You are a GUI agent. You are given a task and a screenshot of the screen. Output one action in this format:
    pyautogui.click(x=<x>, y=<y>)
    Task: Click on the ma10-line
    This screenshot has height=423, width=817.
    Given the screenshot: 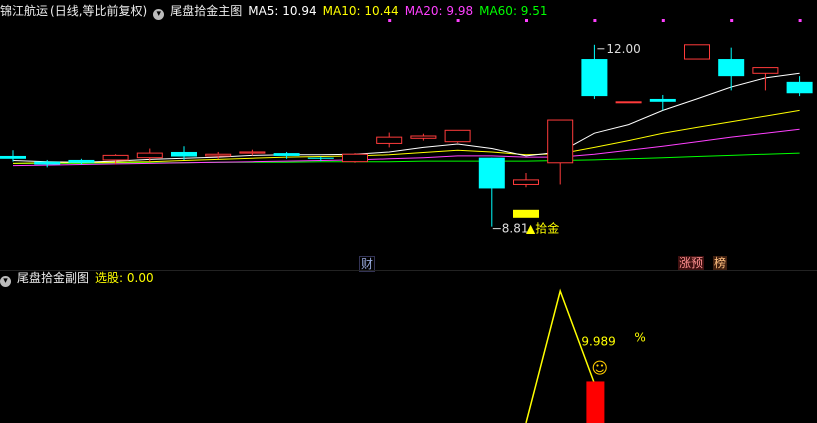 What is the action you would take?
    pyautogui.click(x=406, y=136)
    